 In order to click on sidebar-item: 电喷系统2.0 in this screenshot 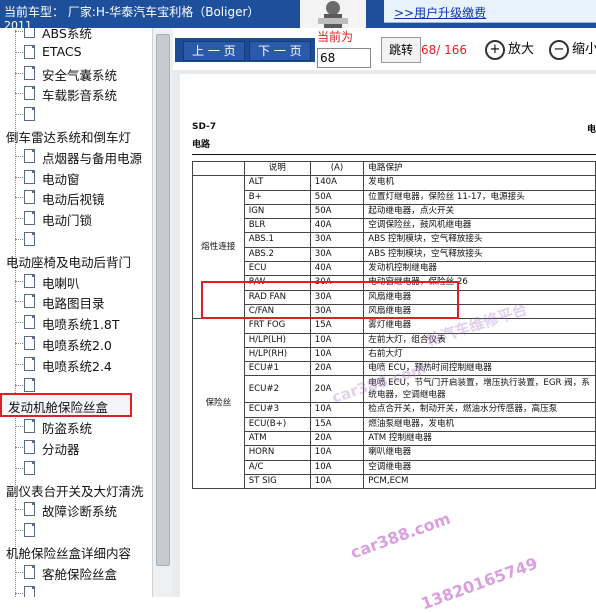, I will do `click(75, 343)`.